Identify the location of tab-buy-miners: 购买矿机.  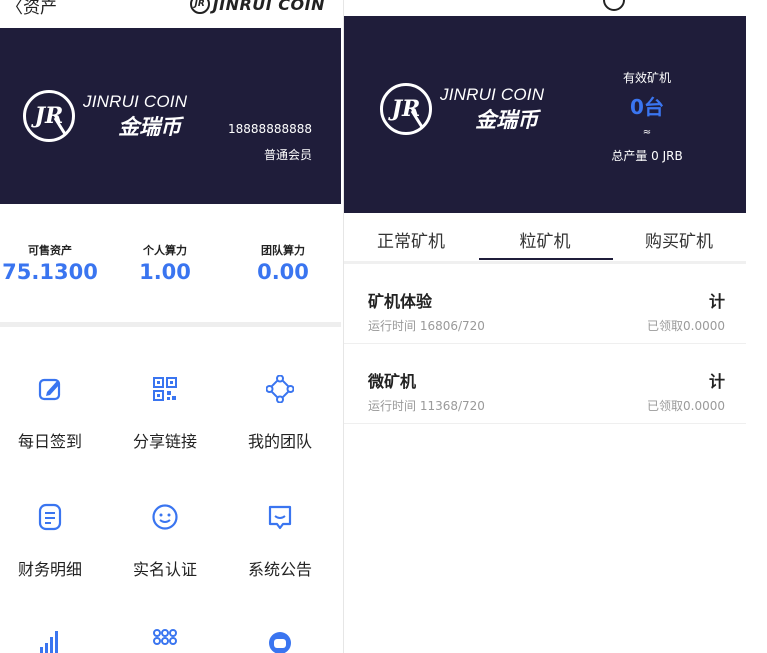
(679, 239).